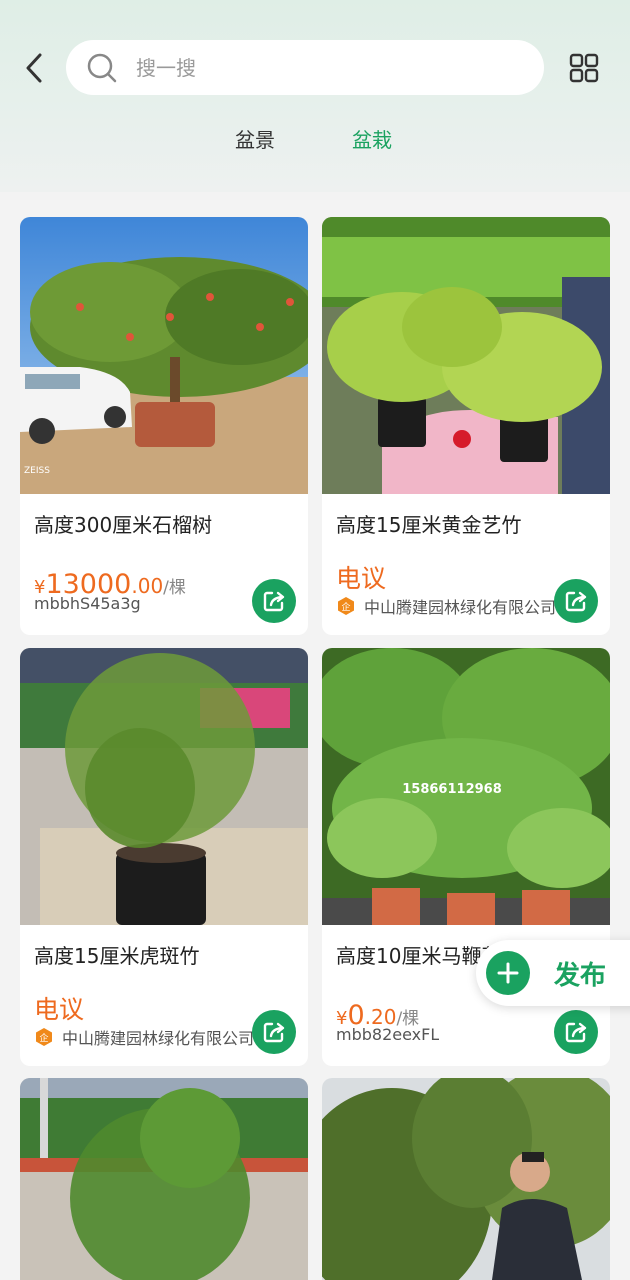 This screenshot has height=1280, width=630. What do you see at coordinates (164, 355) in the screenshot?
I see `product-image: ZEISS` at bounding box center [164, 355].